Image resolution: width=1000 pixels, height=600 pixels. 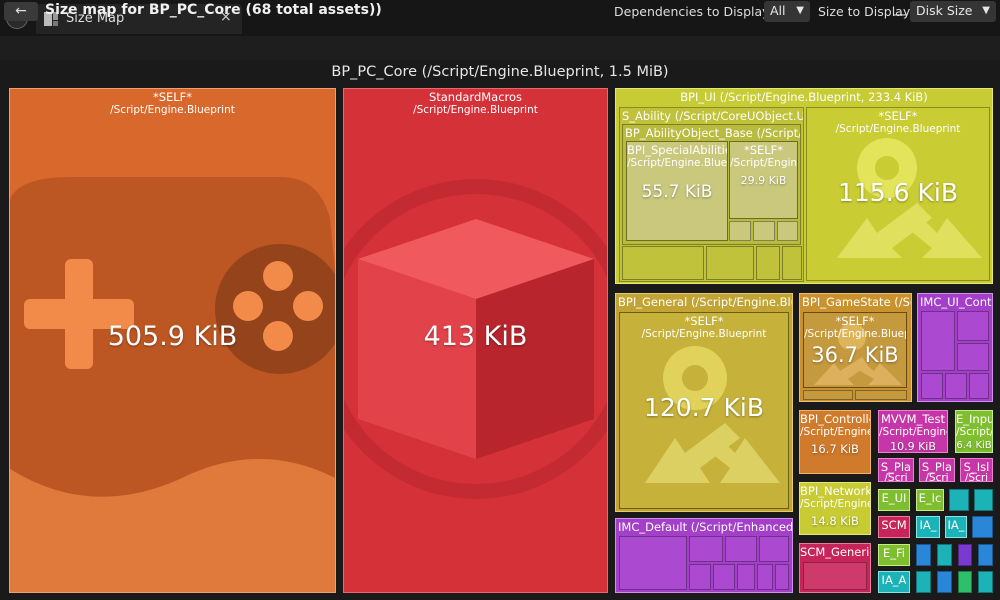 I want to click on treemap-node-e-ui: E_UI, so click(x=894, y=500).